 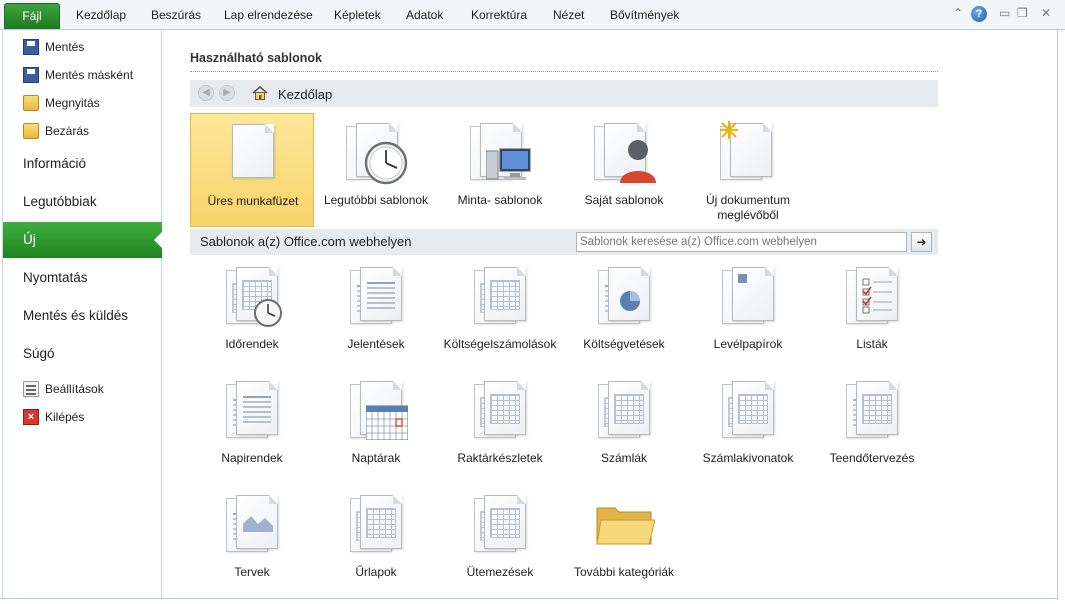 I want to click on category-plans: Tervek, so click(x=252, y=544).